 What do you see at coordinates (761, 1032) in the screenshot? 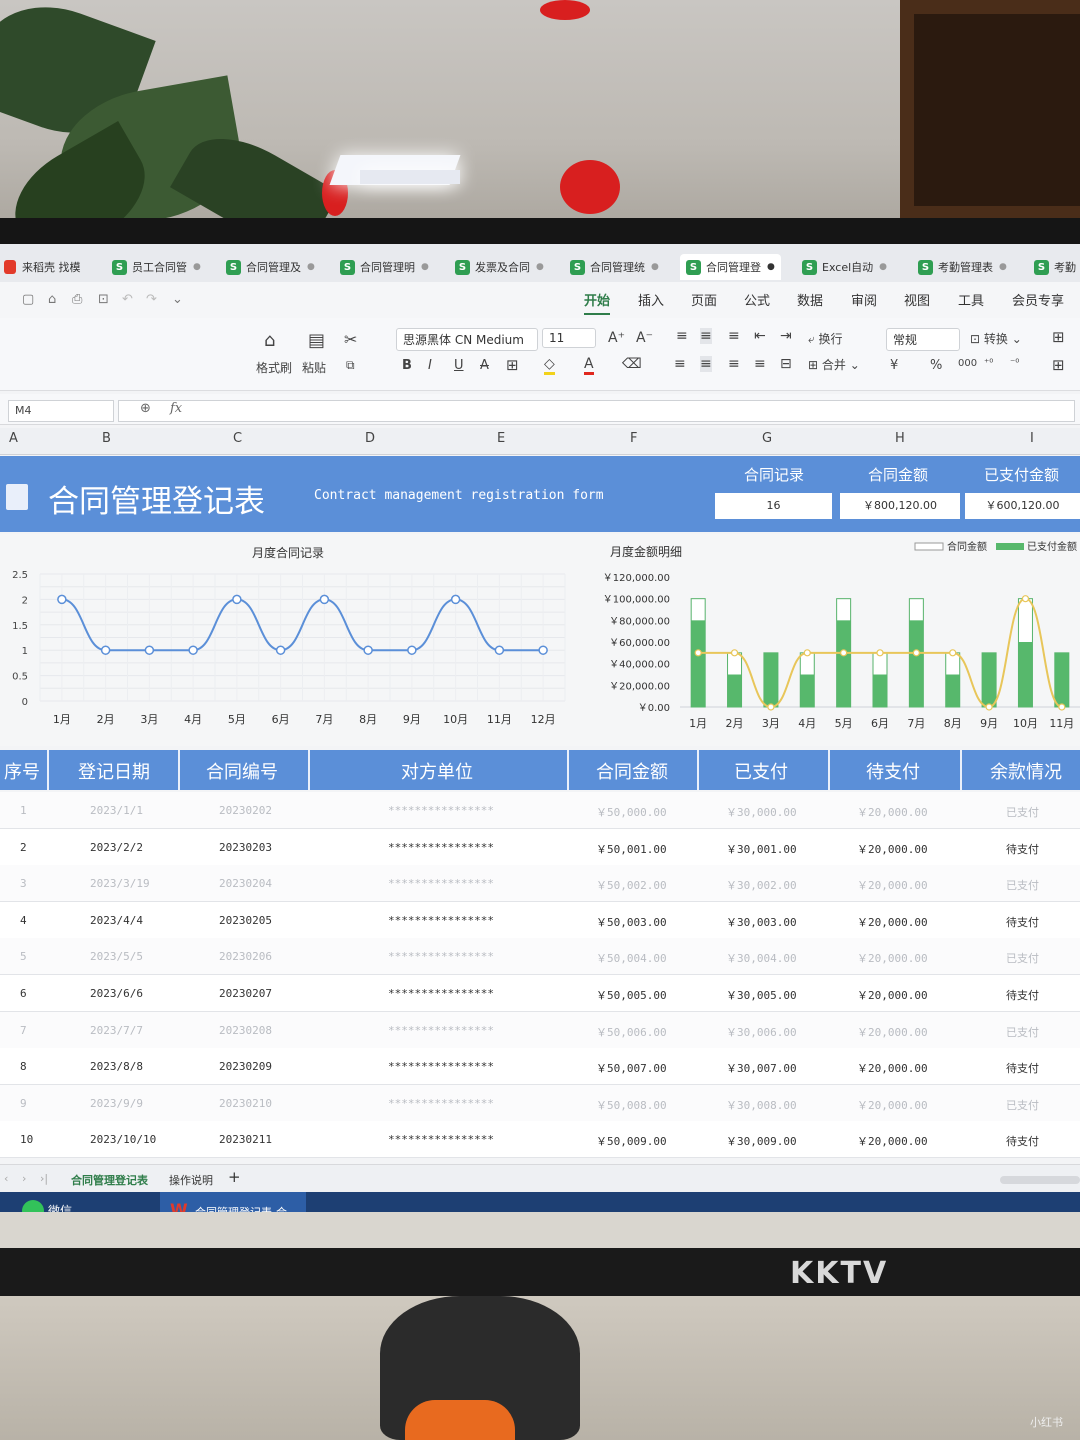
I see `cell-paid: ￥30,006.00` at bounding box center [761, 1032].